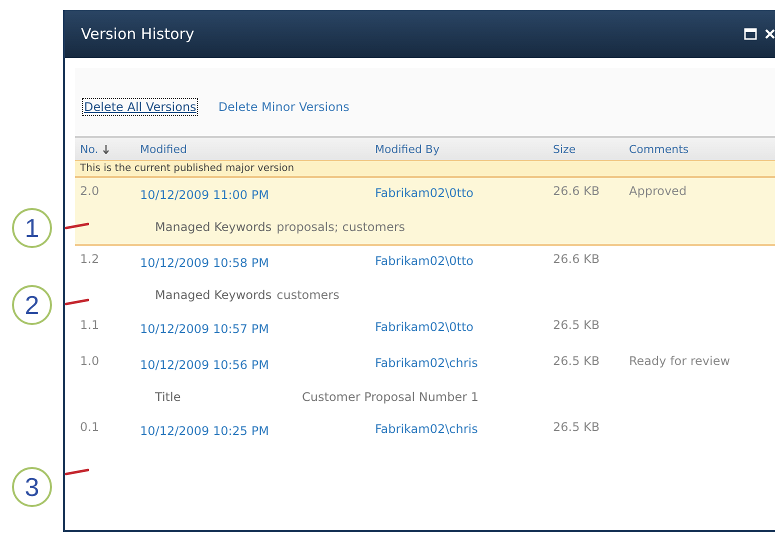 This screenshot has width=775, height=535. Describe the element at coordinates (90, 259) in the screenshot. I see `version-number: 1.2` at that location.